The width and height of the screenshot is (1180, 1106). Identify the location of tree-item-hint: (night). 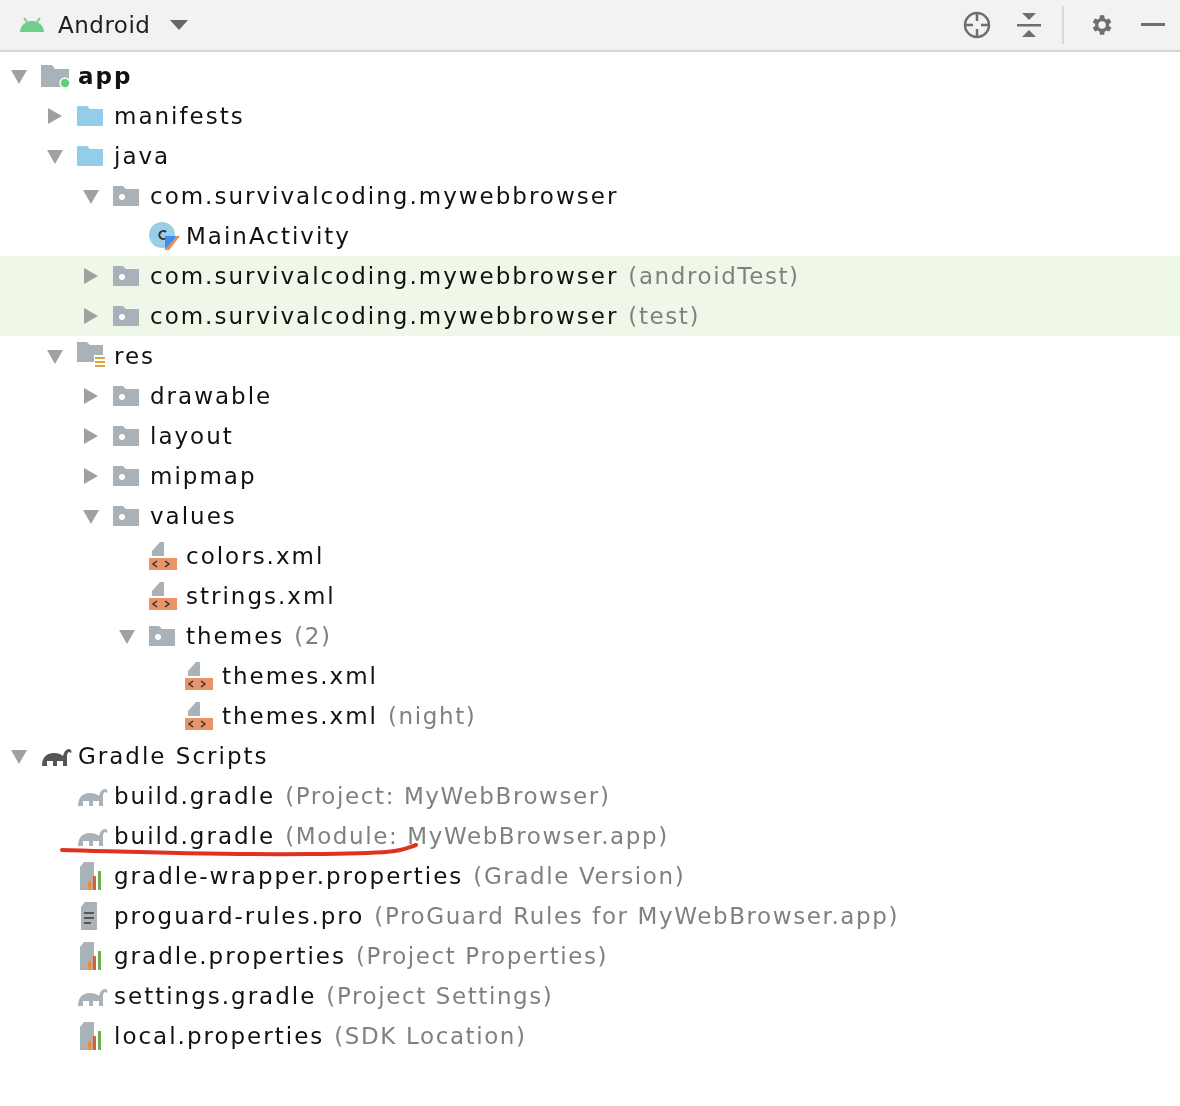
(432, 716).